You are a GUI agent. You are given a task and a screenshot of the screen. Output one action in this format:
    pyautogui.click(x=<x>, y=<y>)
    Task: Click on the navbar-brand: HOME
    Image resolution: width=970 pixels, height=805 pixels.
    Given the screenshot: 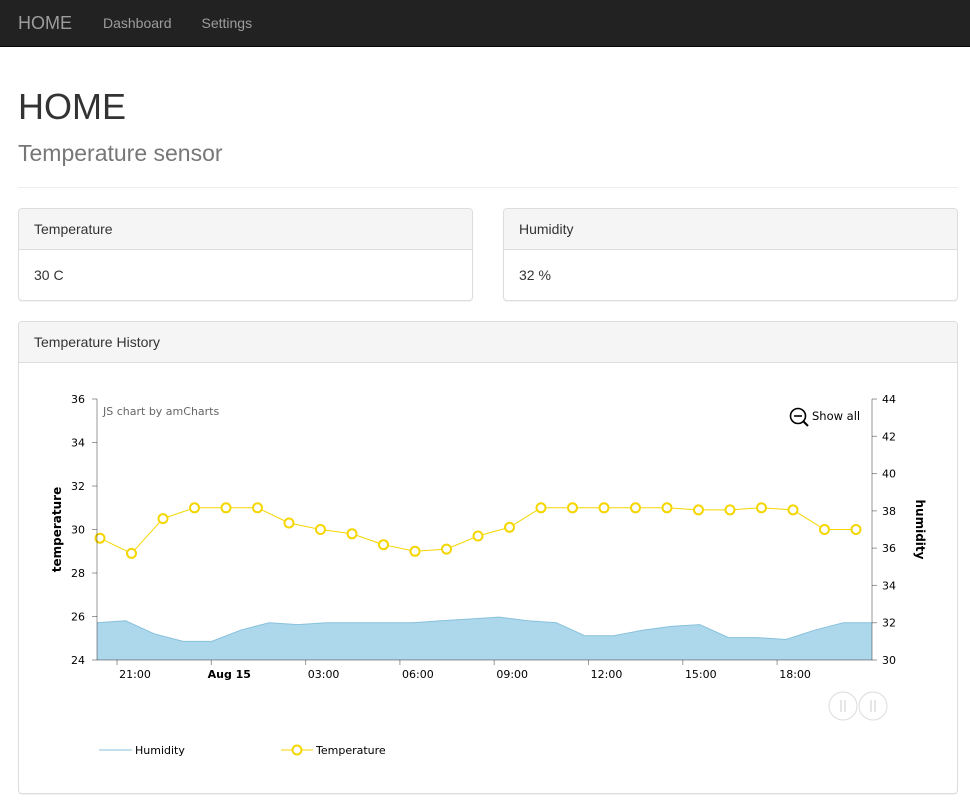 What is the action you would take?
    pyautogui.click(x=45, y=23)
    